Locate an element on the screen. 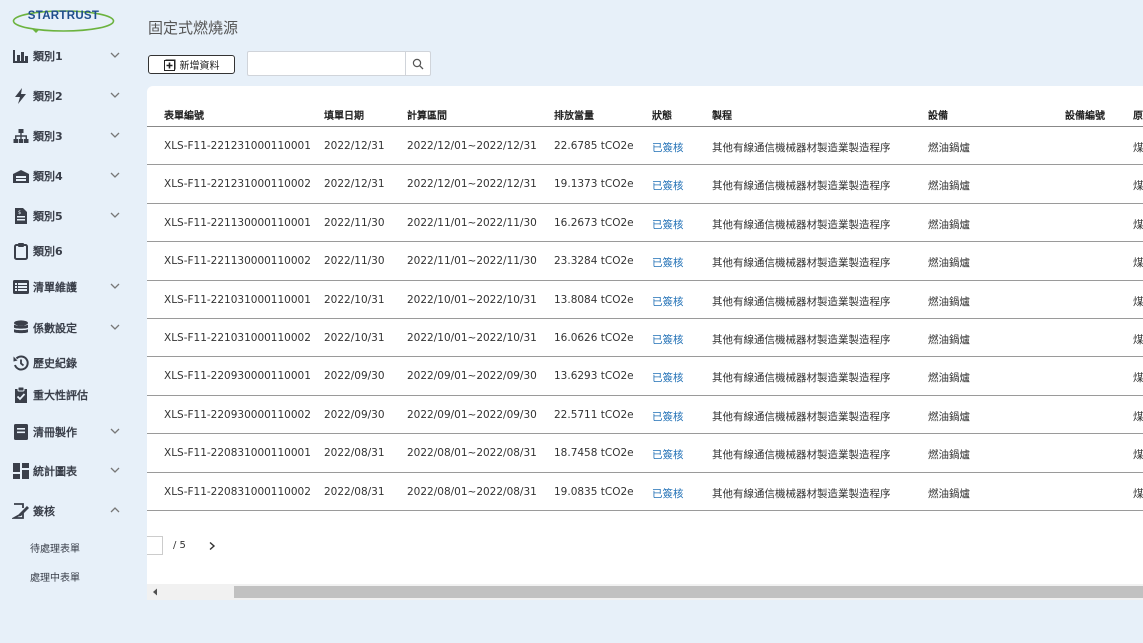  sidebar-subitem-processing-forms: 處理中表單 is located at coordinates (55, 576).